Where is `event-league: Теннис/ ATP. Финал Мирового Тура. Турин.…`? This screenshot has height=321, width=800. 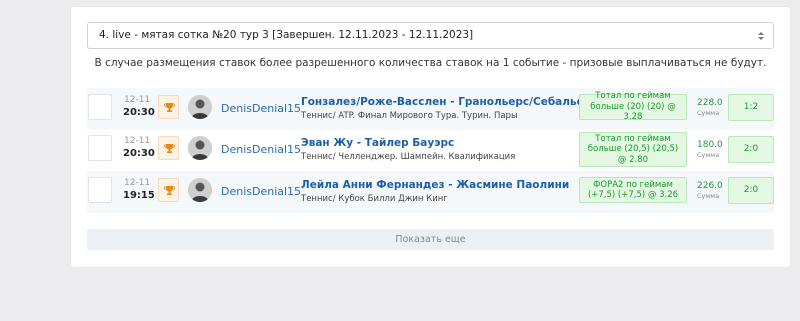
event-league: Теннис/ ATP. Финал Мирового Тура. Турин.… is located at coordinates (409, 116).